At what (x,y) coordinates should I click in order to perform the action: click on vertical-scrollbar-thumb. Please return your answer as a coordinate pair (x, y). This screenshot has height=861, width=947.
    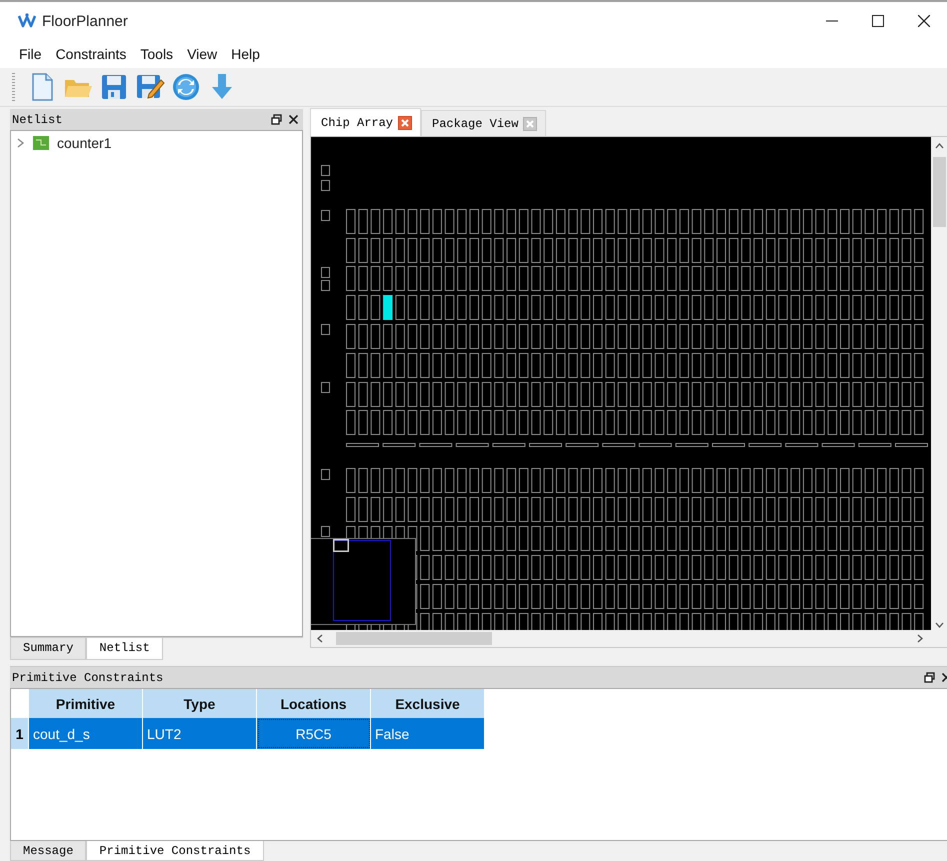
    Looking at the image, I should click on (939, 192).